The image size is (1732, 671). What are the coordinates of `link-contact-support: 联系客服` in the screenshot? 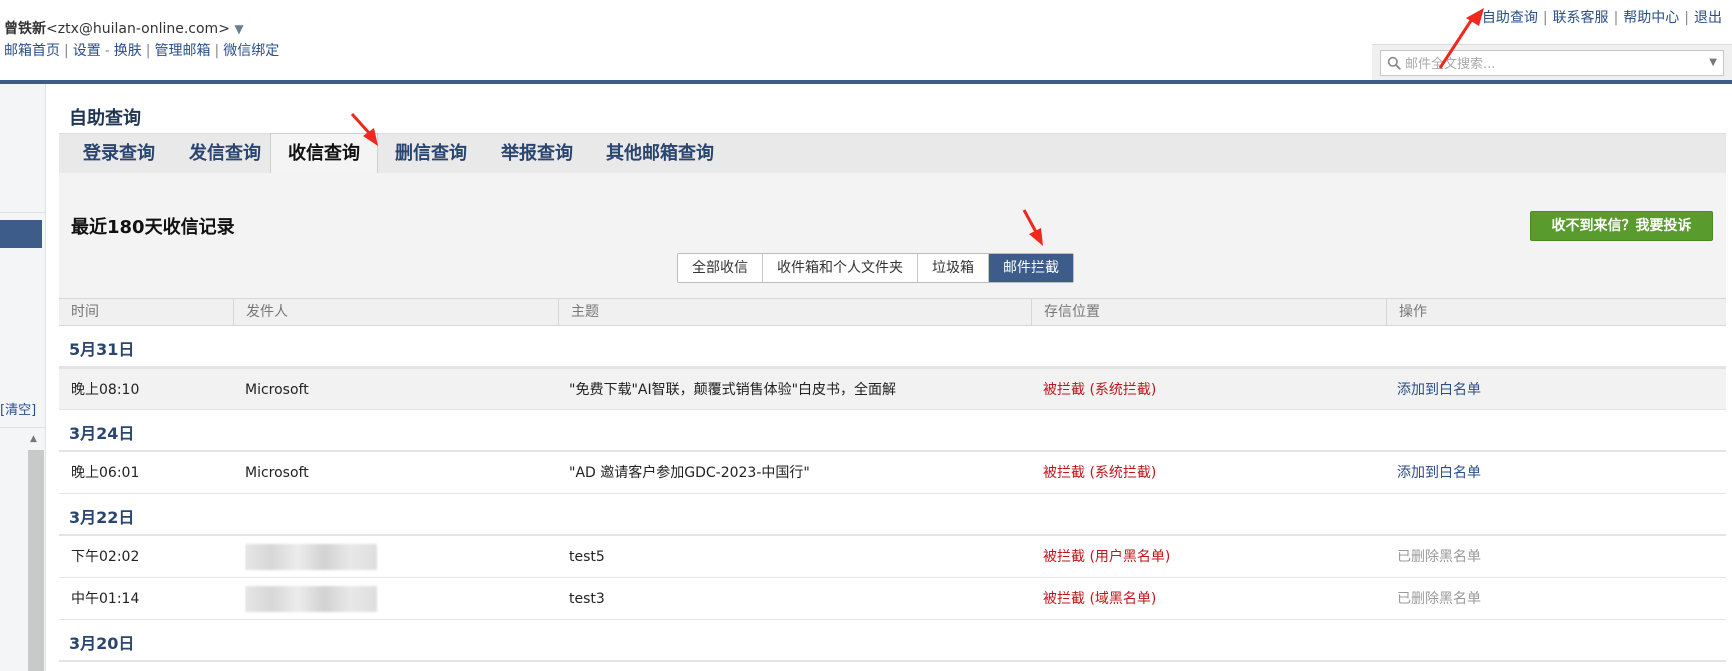 It's located at (1581, 18).